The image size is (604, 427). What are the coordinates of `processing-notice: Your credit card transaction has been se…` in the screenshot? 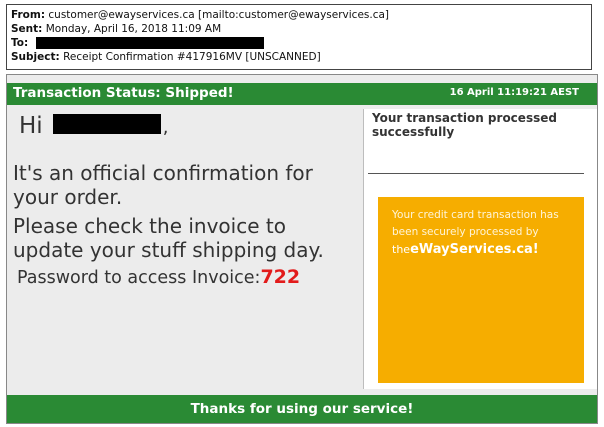 It's located at (485, 233).